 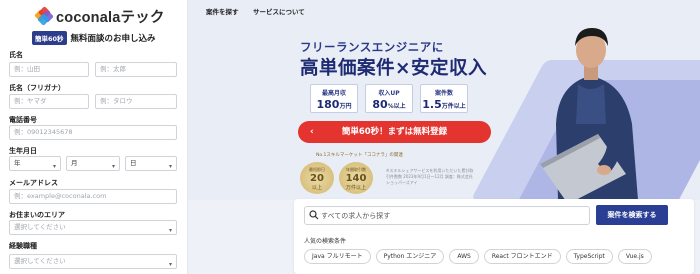 I want to click on search-icon, so click(x=314, y=215).